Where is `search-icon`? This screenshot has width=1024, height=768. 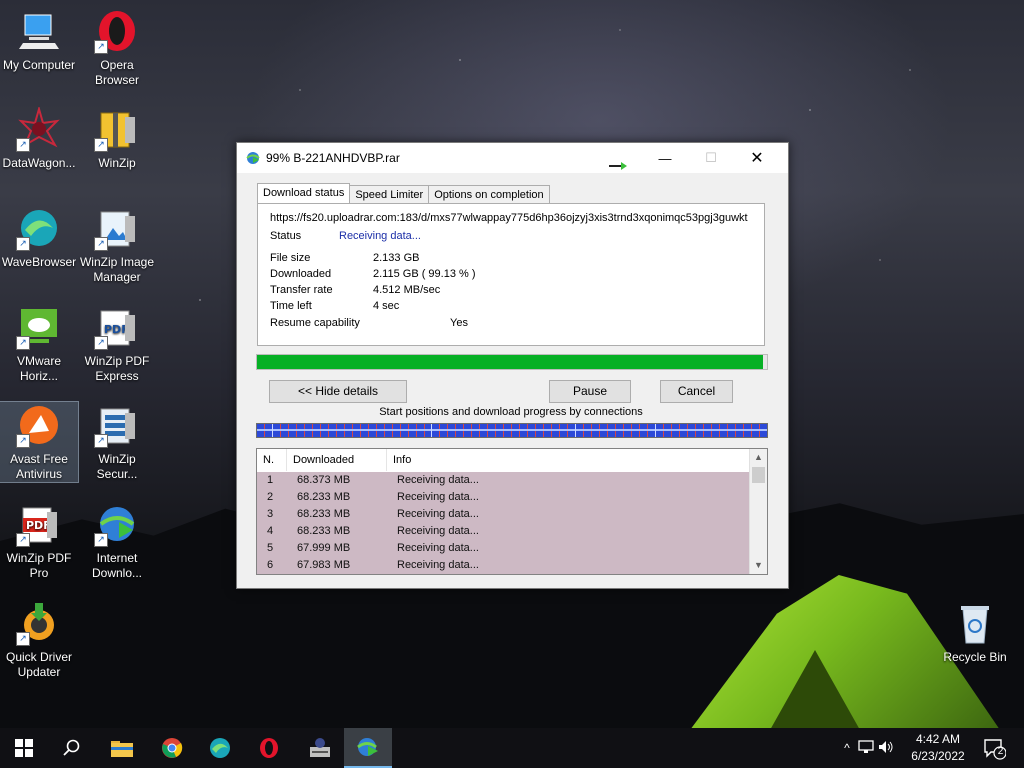
search-icon is located at coordinates (71, 747).